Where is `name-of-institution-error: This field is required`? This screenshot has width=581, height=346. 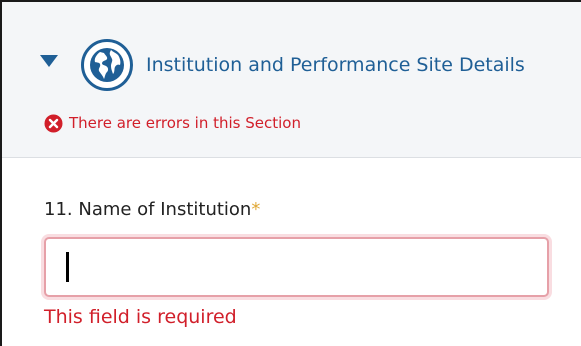 name-of-institution-error: This field is required is located at coordinates (140, 317).